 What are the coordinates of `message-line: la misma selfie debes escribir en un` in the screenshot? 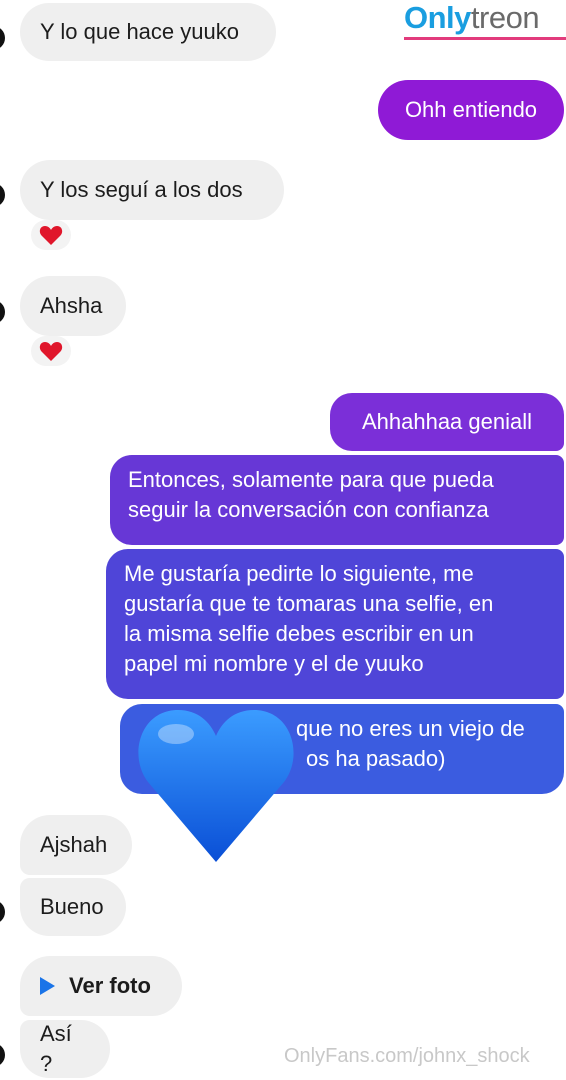 It's located at (299, 633).